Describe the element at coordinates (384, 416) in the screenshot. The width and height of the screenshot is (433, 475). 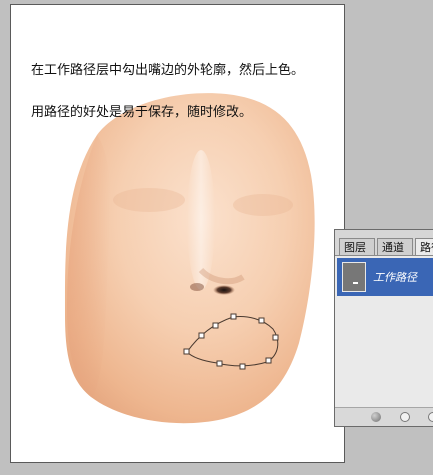
I see `panel-button-bar` at that location.